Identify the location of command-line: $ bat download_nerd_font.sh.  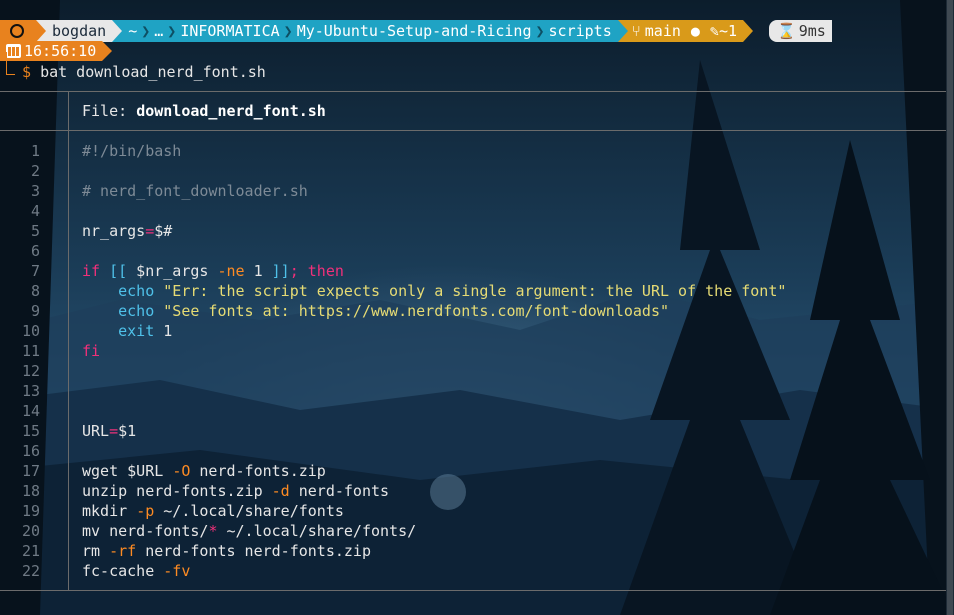
(144, 72).